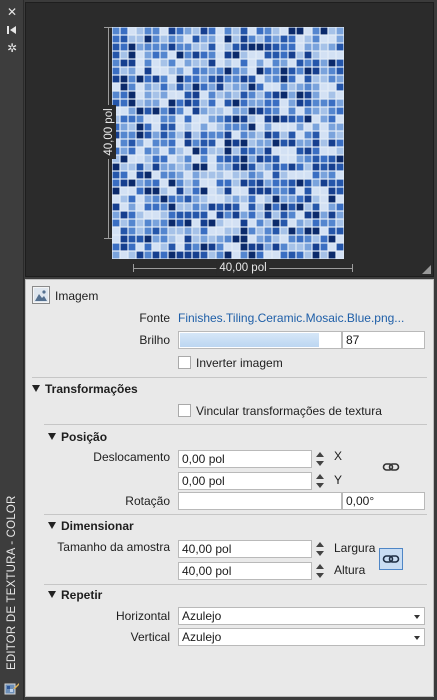 The image size is (437, 700). I want to click on rotation-row: Rotação 0,00°, so click(229, 501).